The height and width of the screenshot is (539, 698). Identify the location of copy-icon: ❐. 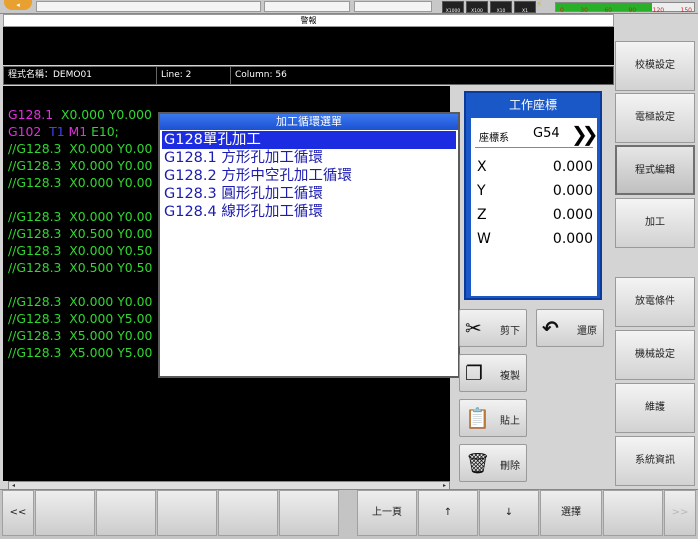
(474, 373).